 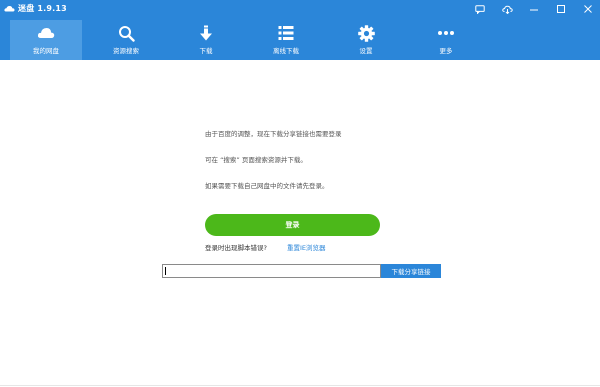 I want to click on info-message-own-files: 如果需要下载自己网盘中的文件请先登录。, so click(x=267, y=186).